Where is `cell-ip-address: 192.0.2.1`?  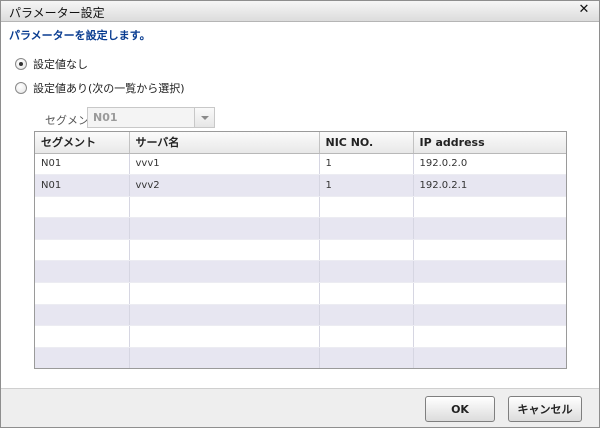 cell-ip-address: 192.0.2.1 is located at coordinates (489, 185).